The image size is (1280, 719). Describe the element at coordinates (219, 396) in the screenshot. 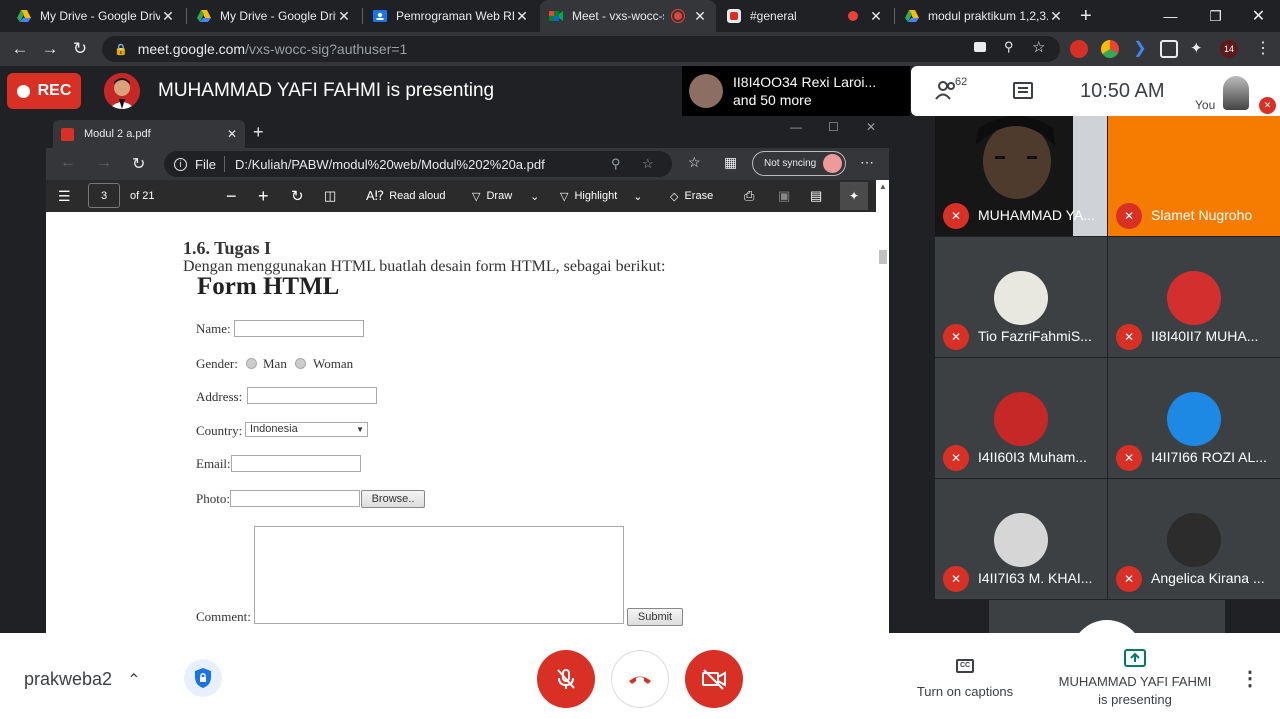

I see `address-label: Address:` at that location.